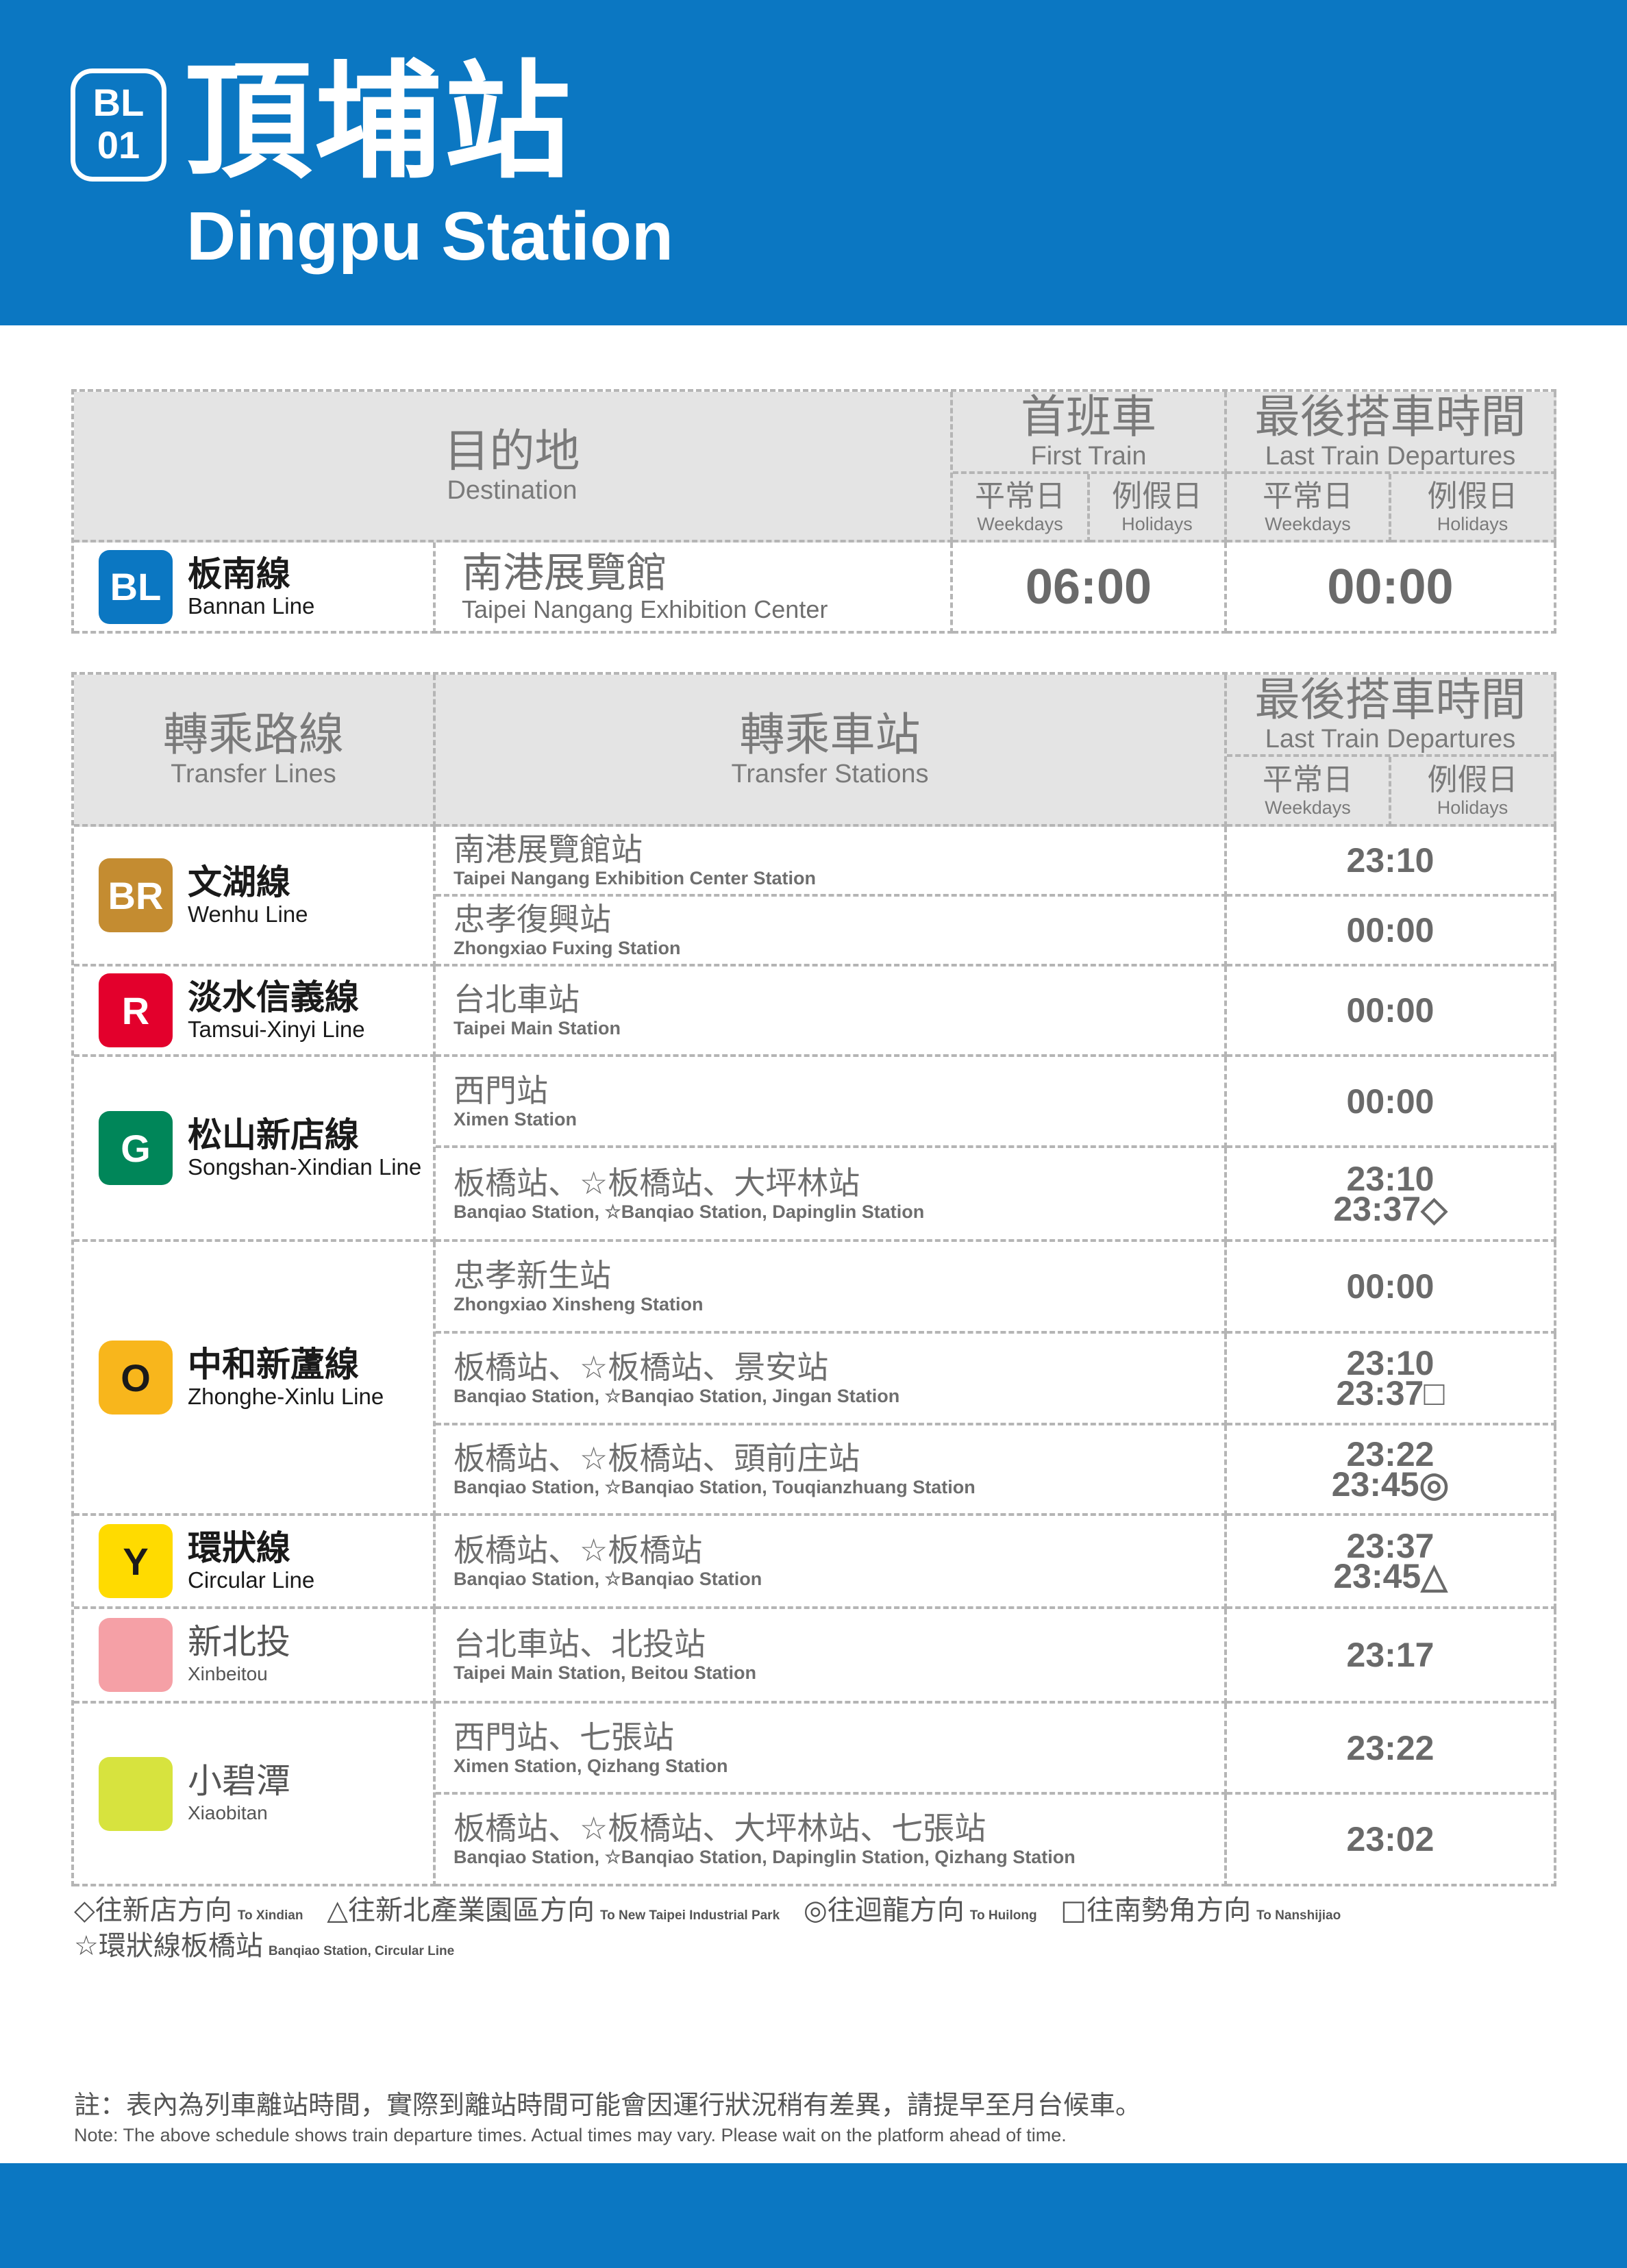 The image size is (1627, 2268). Describe the element at coordinates (1003, 1915) in the screenshot. I see `legend-item-en: To Huilong` at that location.